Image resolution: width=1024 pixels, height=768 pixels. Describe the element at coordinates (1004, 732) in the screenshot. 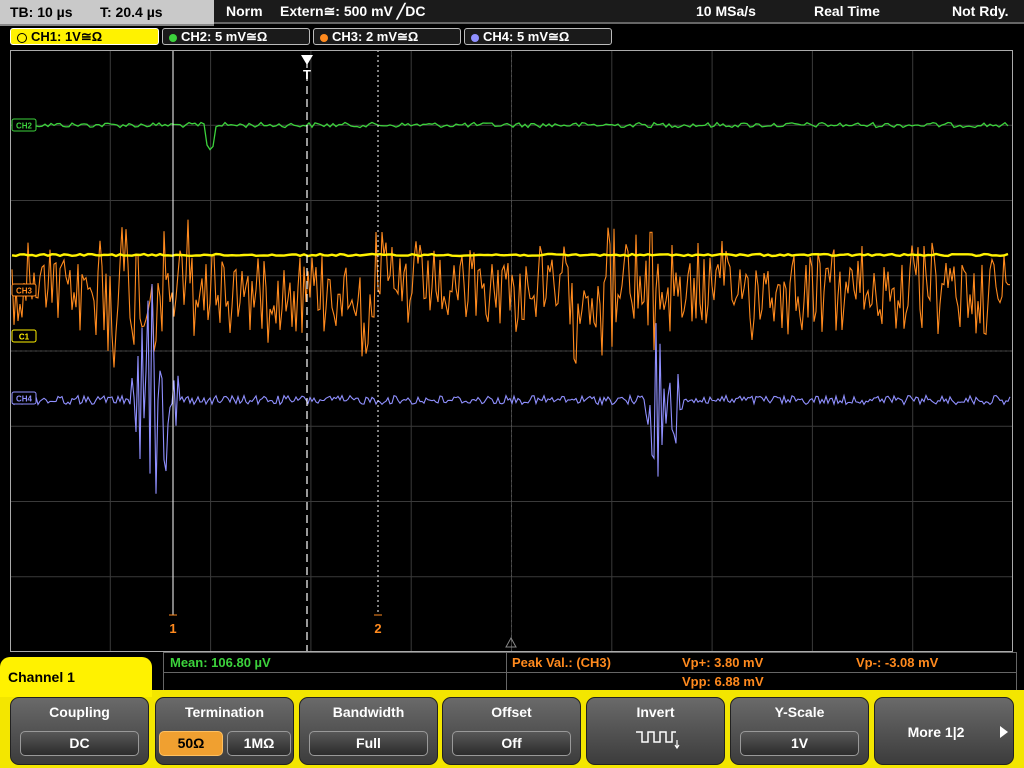

I see `next-arrow-icon` at that location.